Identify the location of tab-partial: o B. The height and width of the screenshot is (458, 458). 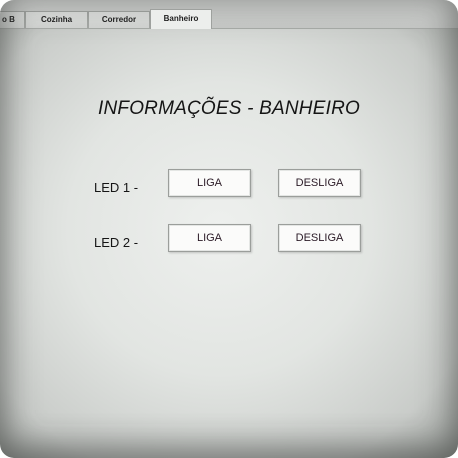
(12, 19).